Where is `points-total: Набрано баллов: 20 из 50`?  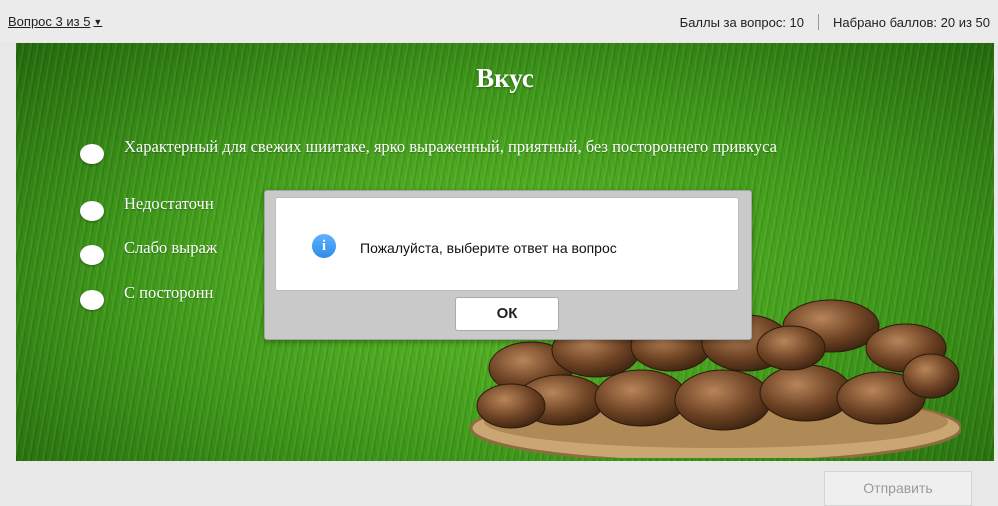 points-total: Набрано баллов: 20 из 50 is located at coordinates (911, 22).